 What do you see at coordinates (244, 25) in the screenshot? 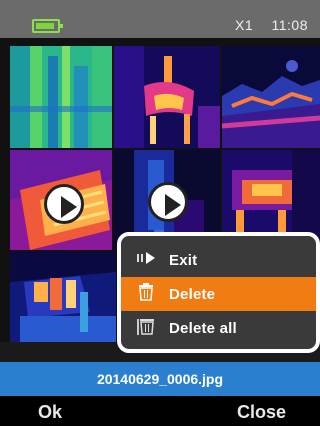
I see `mode-indicator: X1` at bounding box center [244, 25].